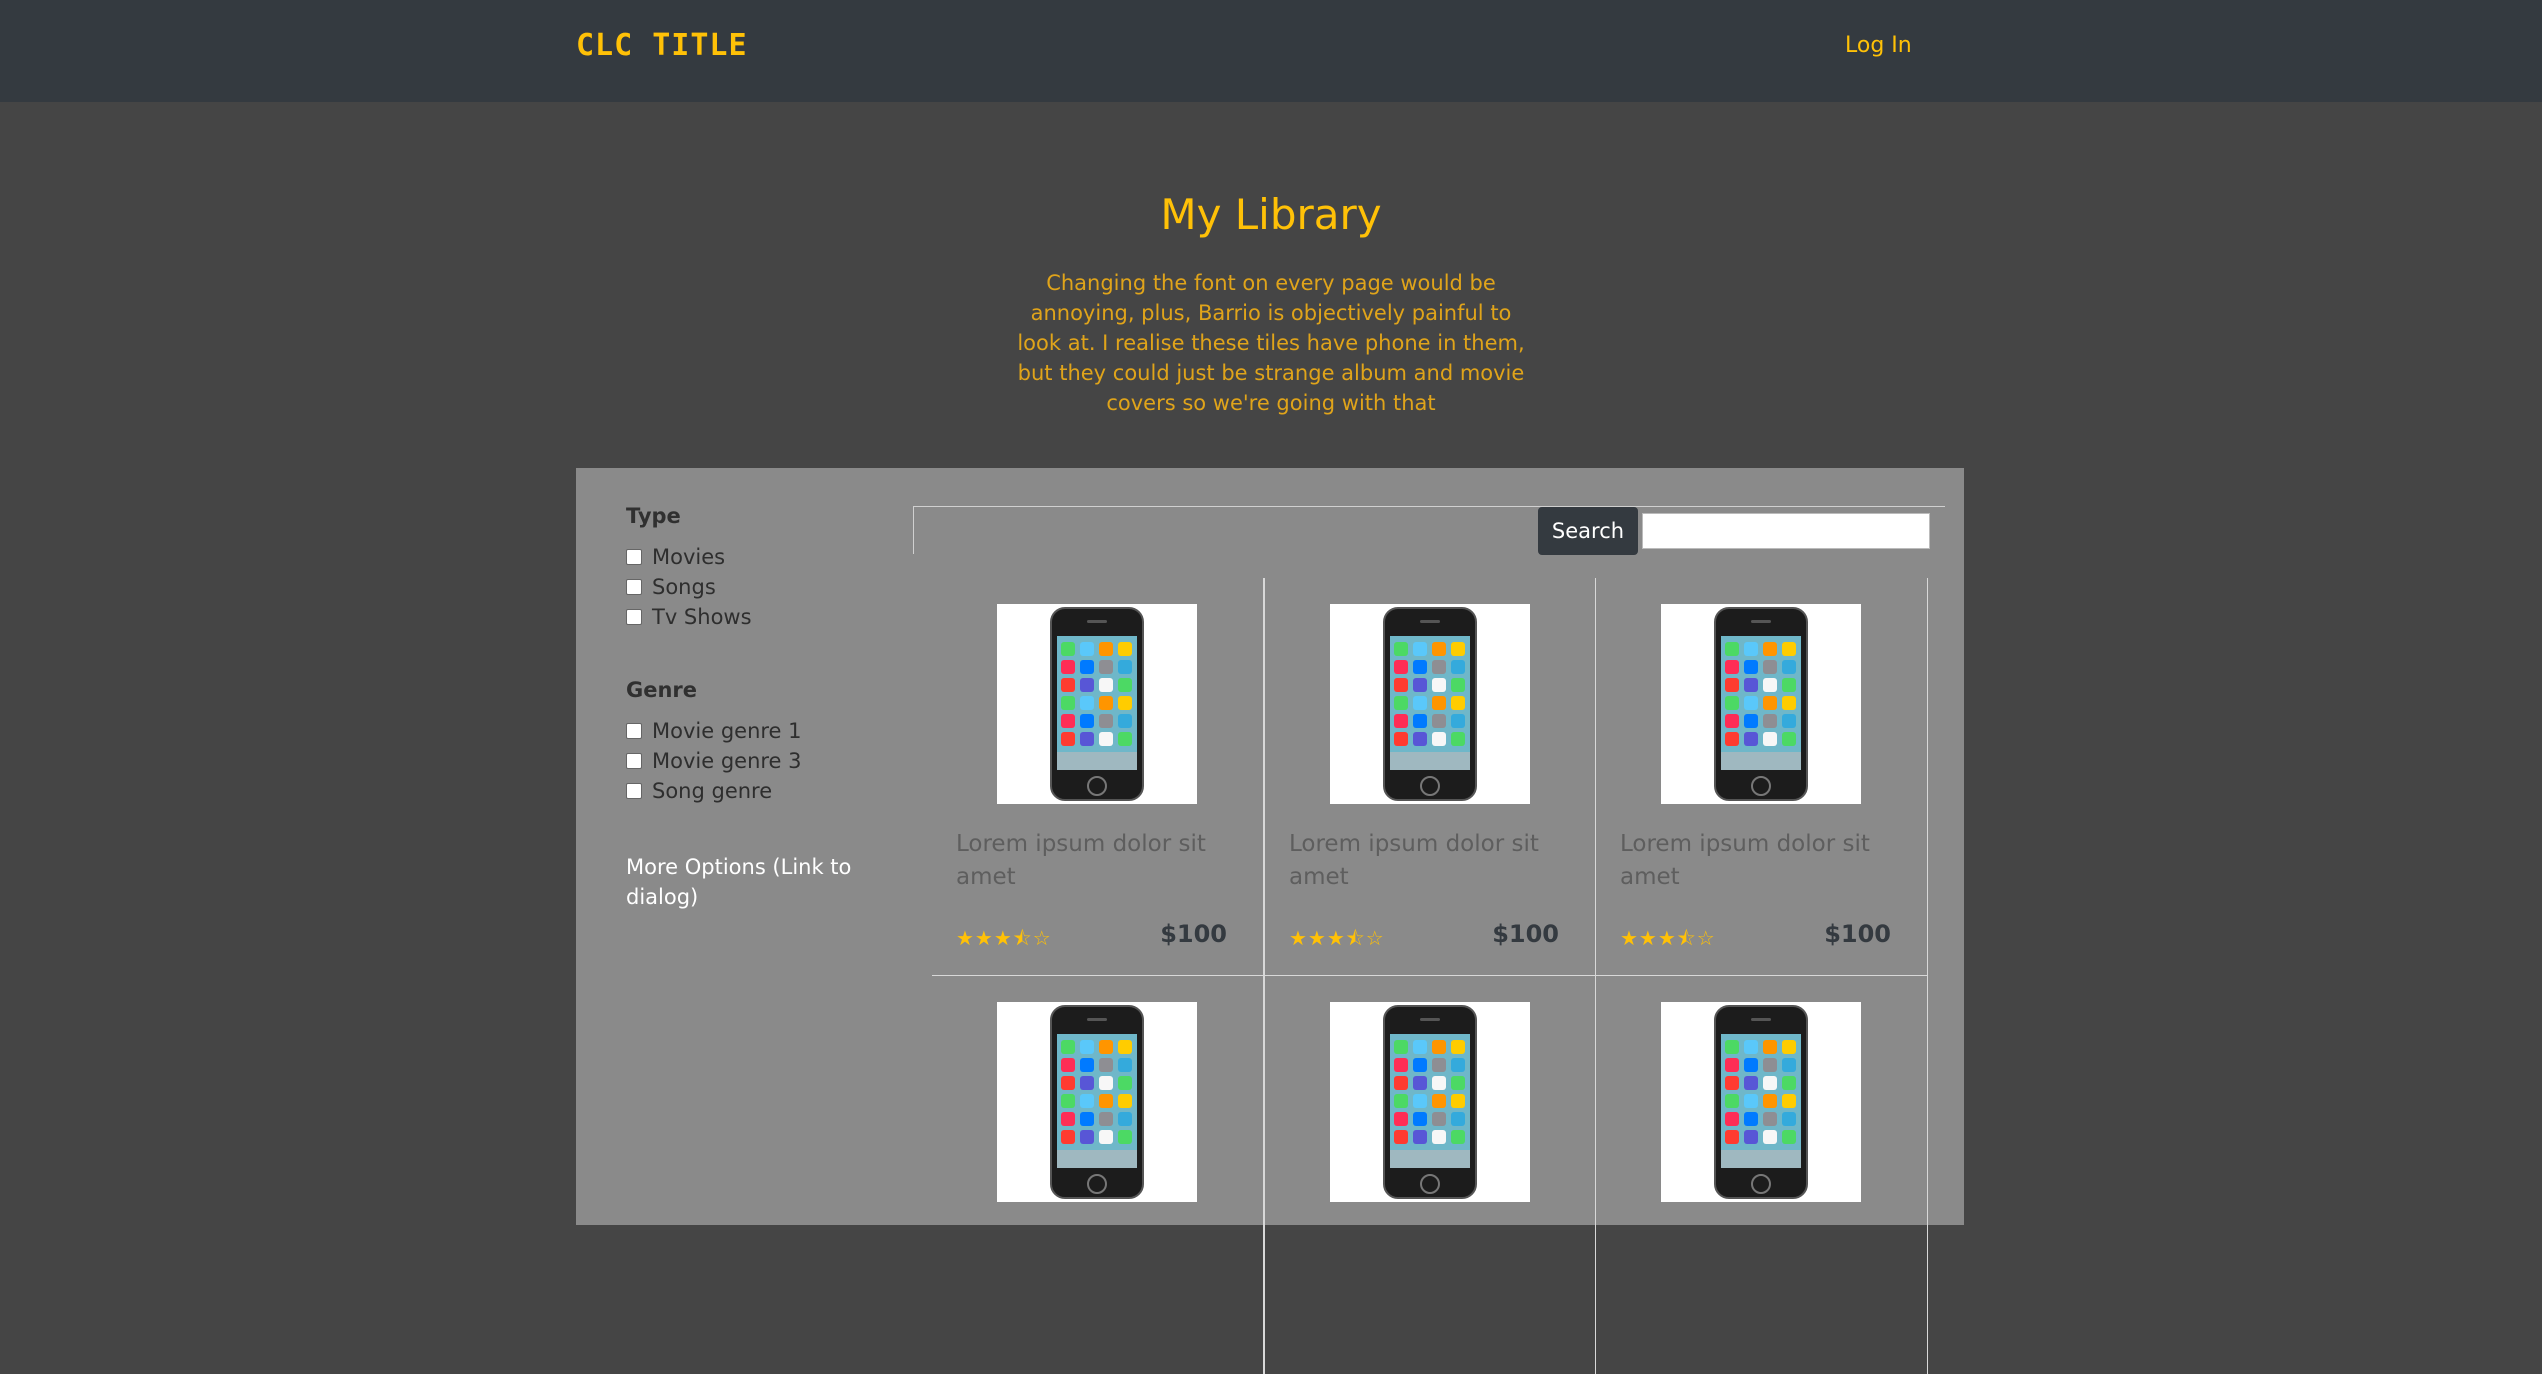 This screenshot has height=1374, width=2542. I want to click on search-button: Search, so click(1588, 531).